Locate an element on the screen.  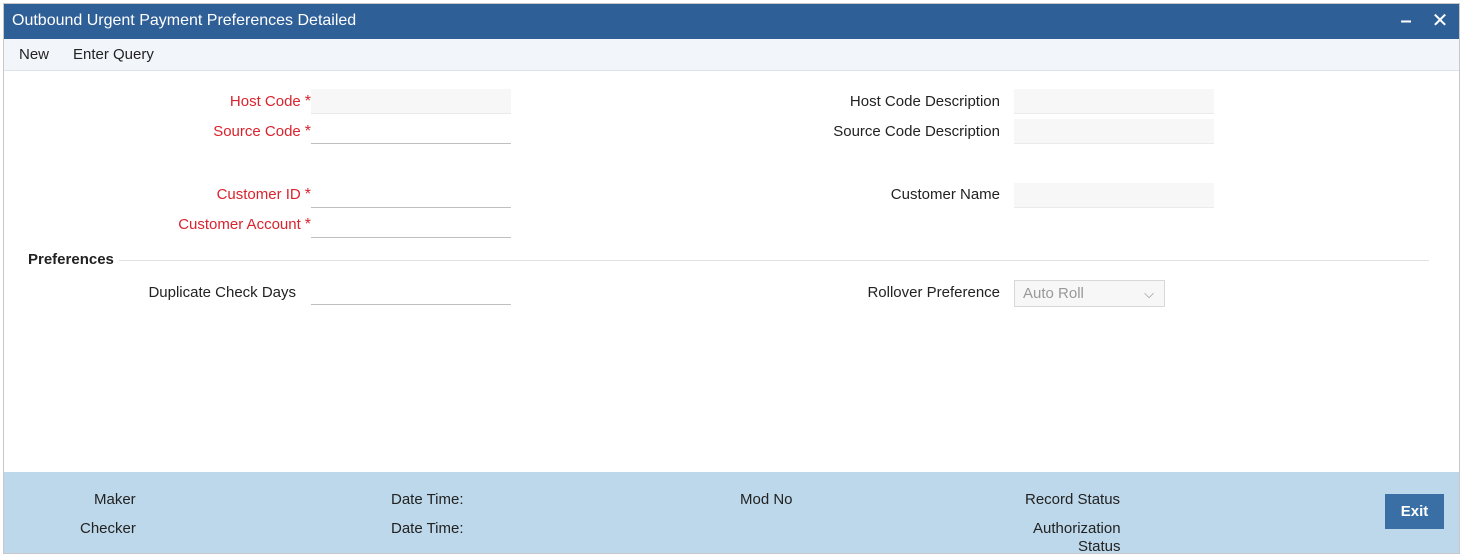
host-code-description-label: Host Code Description is located at coordinates (924, 101).